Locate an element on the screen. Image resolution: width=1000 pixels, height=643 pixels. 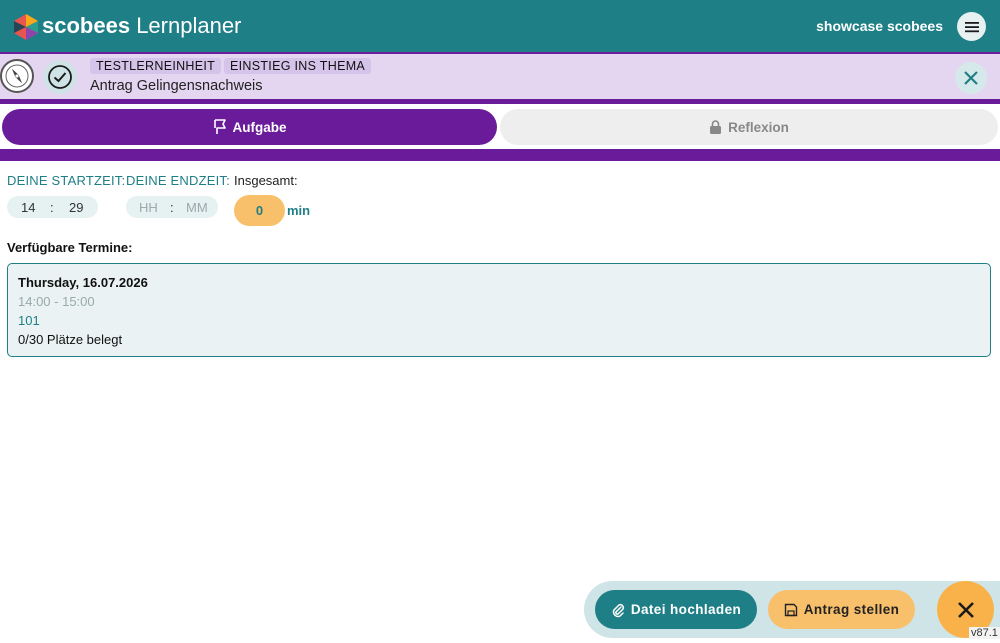
app-header: scobees Lernplaner showcase scobees is located at coordinates (500, 26).